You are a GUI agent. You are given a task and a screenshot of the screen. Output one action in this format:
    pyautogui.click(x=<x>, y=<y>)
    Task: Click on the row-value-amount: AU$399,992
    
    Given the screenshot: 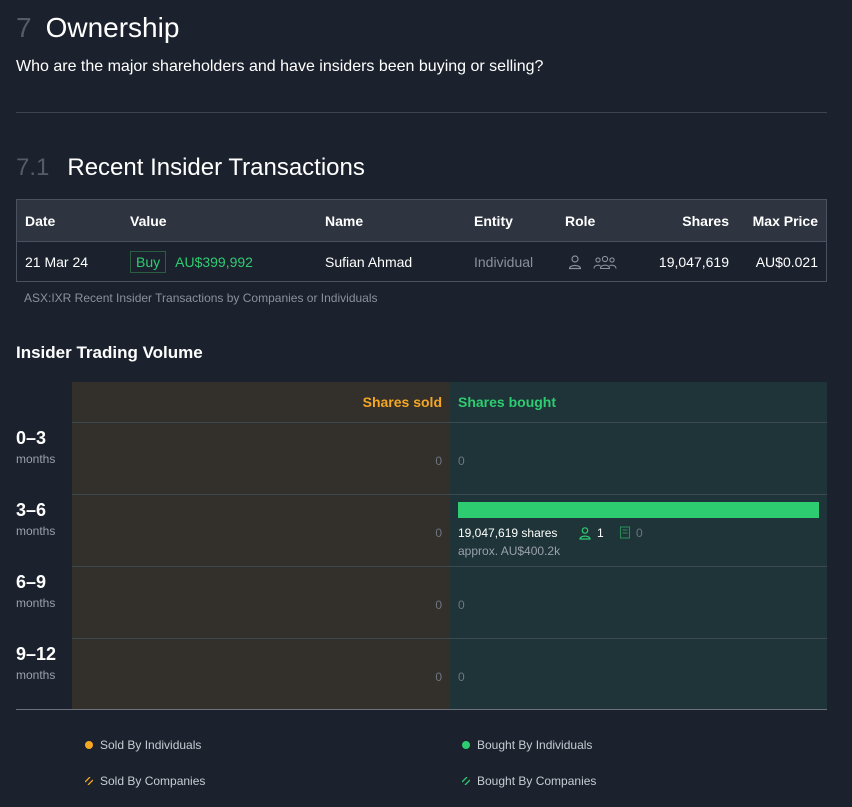 What is the action you would take?
    pyautogui.click(x=214, y=261)
    